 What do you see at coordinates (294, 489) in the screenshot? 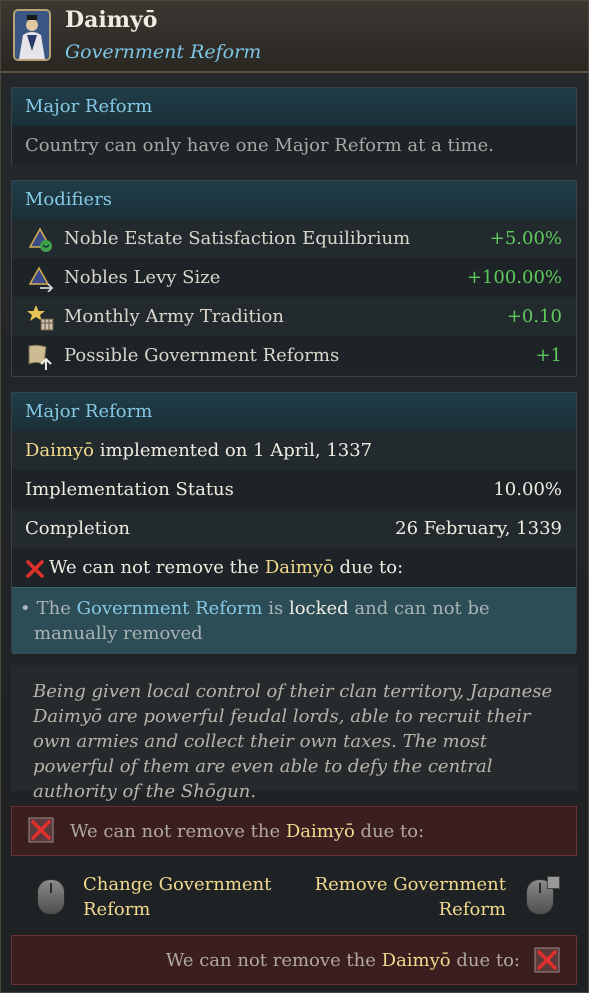
I see `implementation-status-row: Implementation Status 10.00%` at bounding box center [294, 489].